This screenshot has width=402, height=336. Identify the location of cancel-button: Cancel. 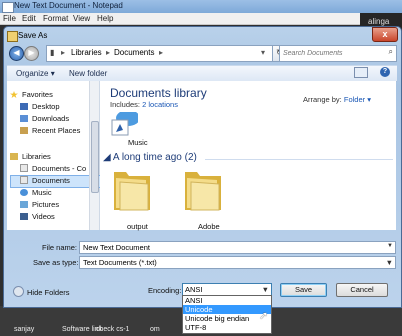
(362, 290).